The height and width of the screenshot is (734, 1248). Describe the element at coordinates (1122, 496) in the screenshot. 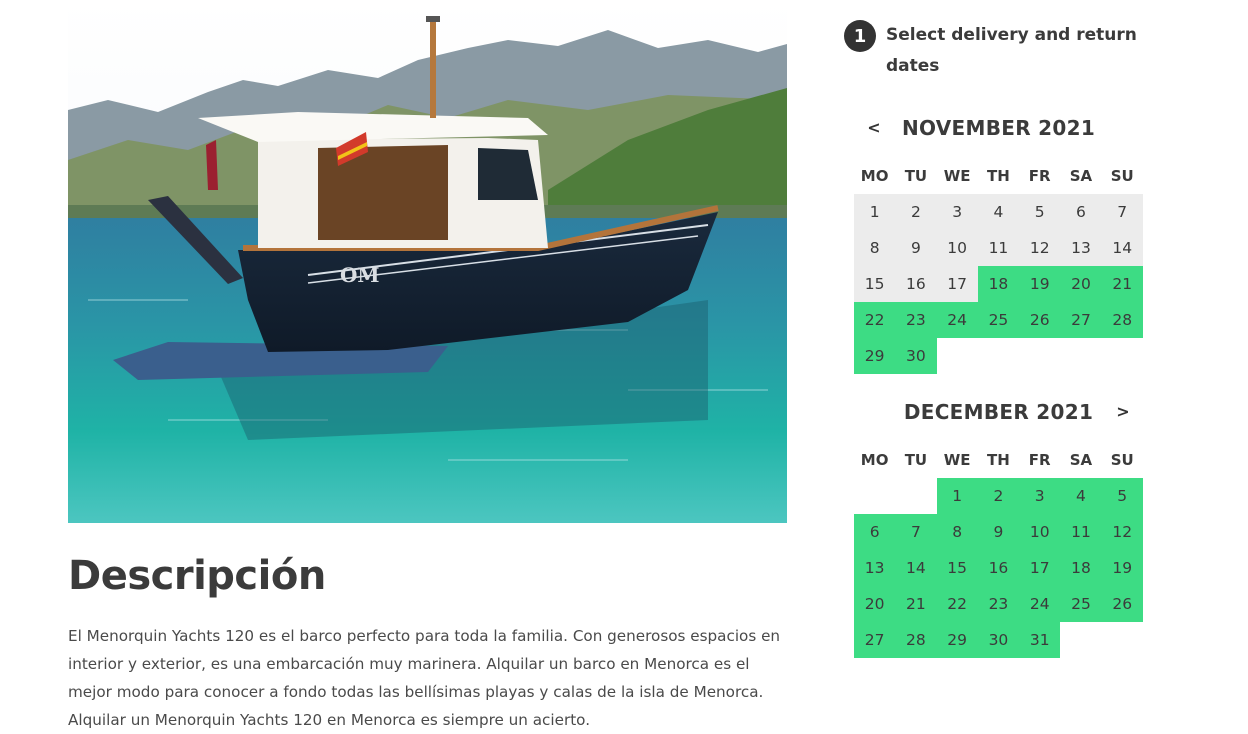

I see `calendar-day-available: 5` at that location.